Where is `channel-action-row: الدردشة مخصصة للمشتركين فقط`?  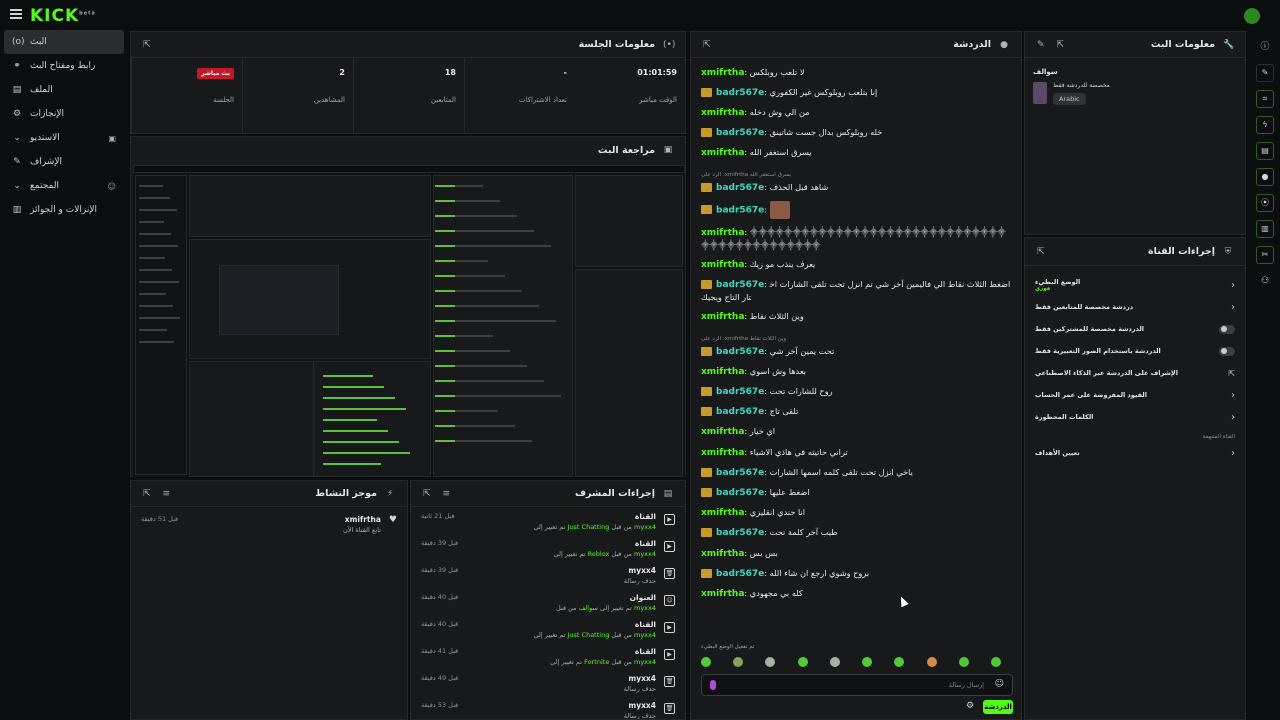 channel-action-row: الدردشة مخصصة للمشتركين فقط is located at coordinates (1135, 329).